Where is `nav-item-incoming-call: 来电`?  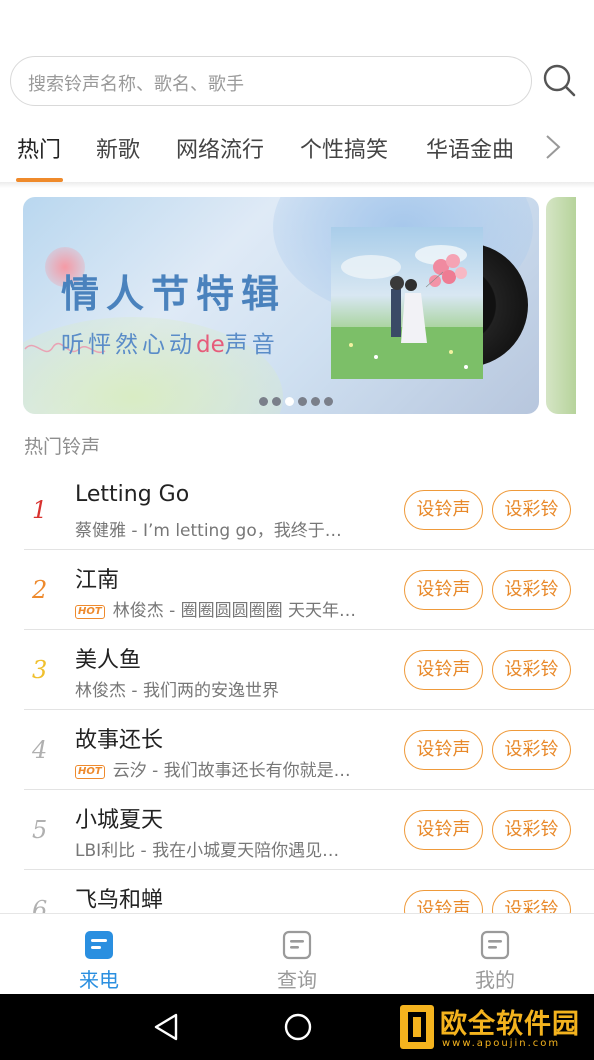 nav-item-incoming-call: 来电 is located at coordinates (99, 954).